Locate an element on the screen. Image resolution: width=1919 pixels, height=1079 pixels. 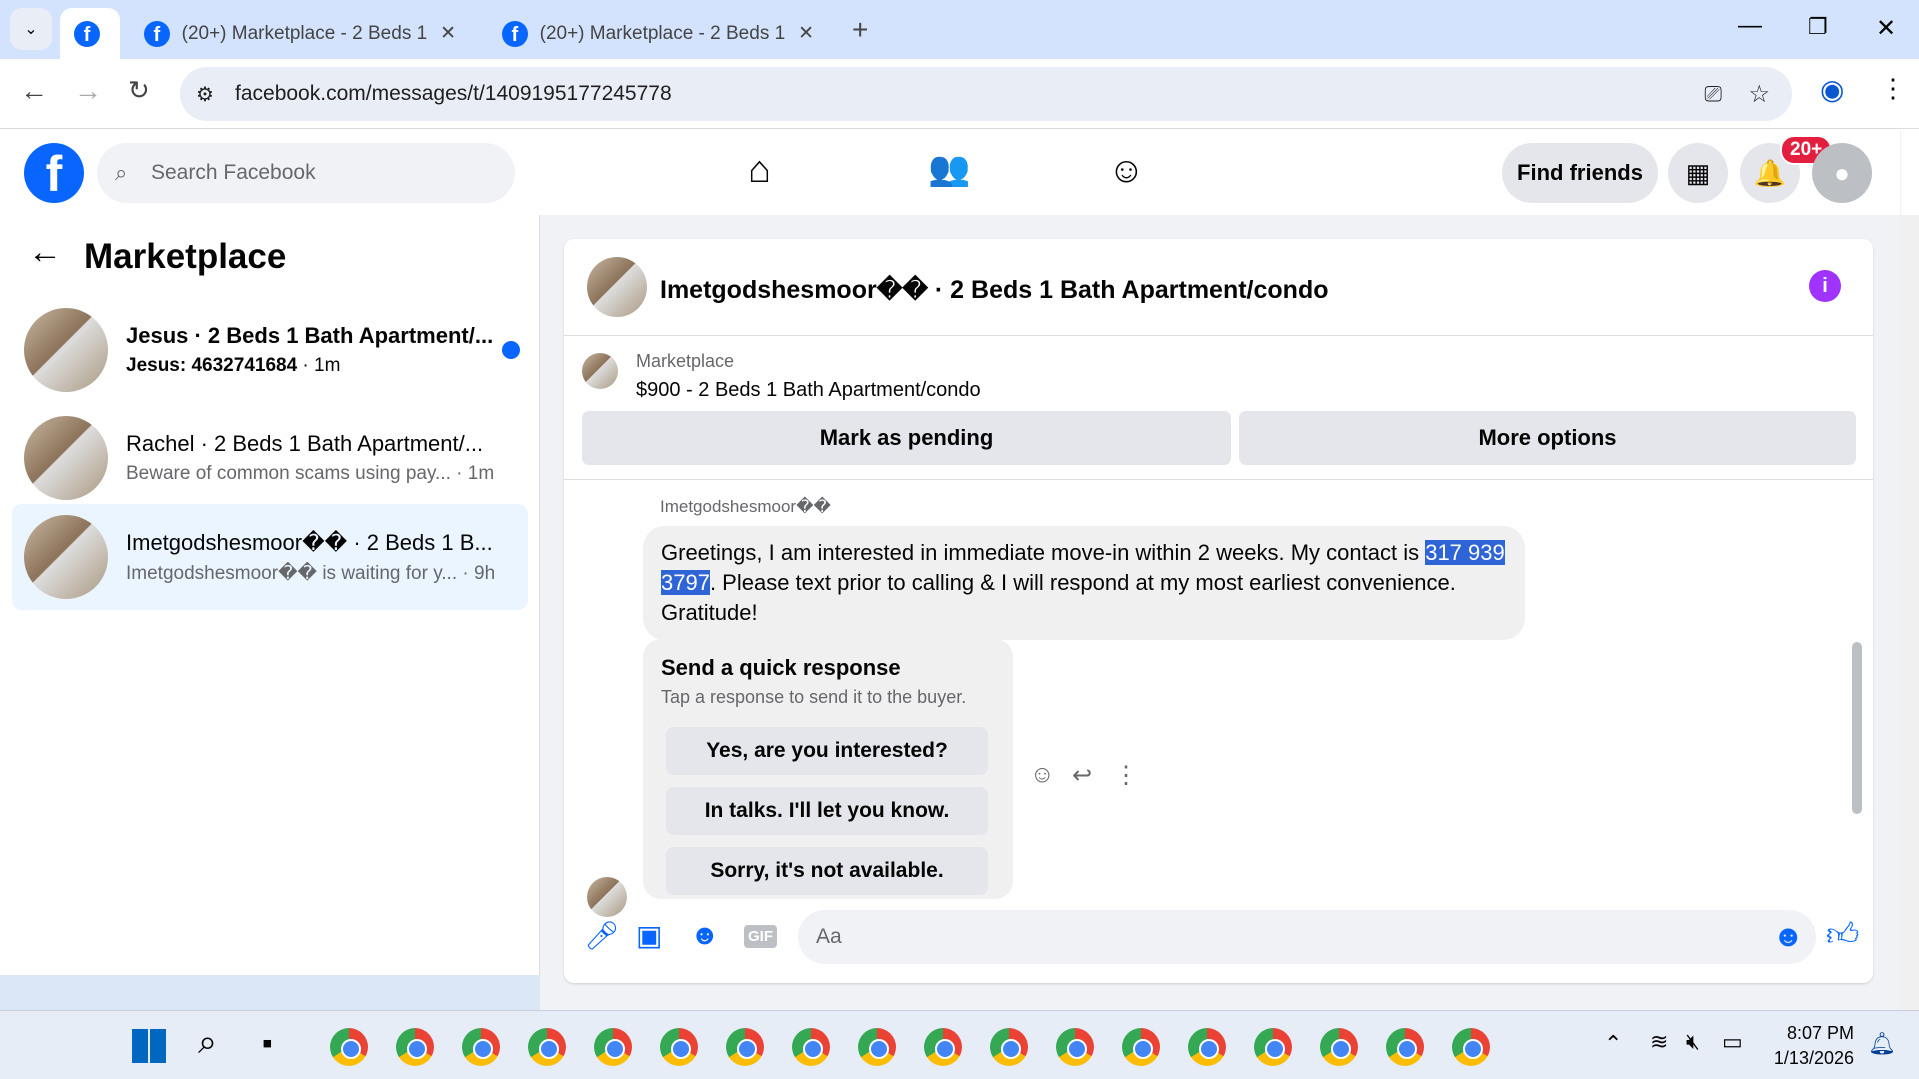
windows-taskbar: ⌕ ▪ ⌃ ≋ 🔇︎ ▭ 8:07 PM 1/13/2026 🔔︎ is located at coordinates (959, 1044).